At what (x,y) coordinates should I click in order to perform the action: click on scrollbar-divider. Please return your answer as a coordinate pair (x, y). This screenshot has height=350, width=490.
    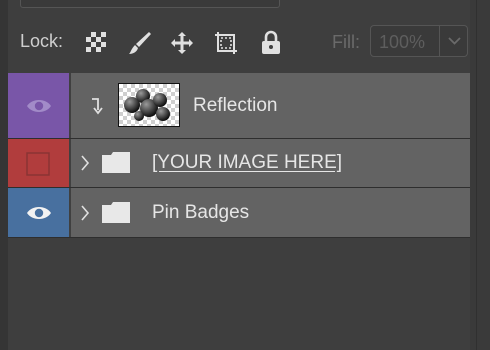
    Looking at the image, I should click on (476, 175).